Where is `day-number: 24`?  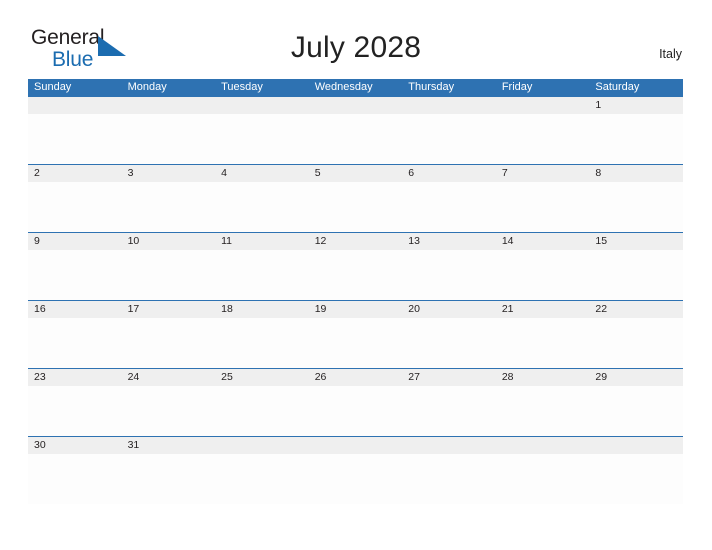 day-number: 24 is located at coordinates (169, 377).